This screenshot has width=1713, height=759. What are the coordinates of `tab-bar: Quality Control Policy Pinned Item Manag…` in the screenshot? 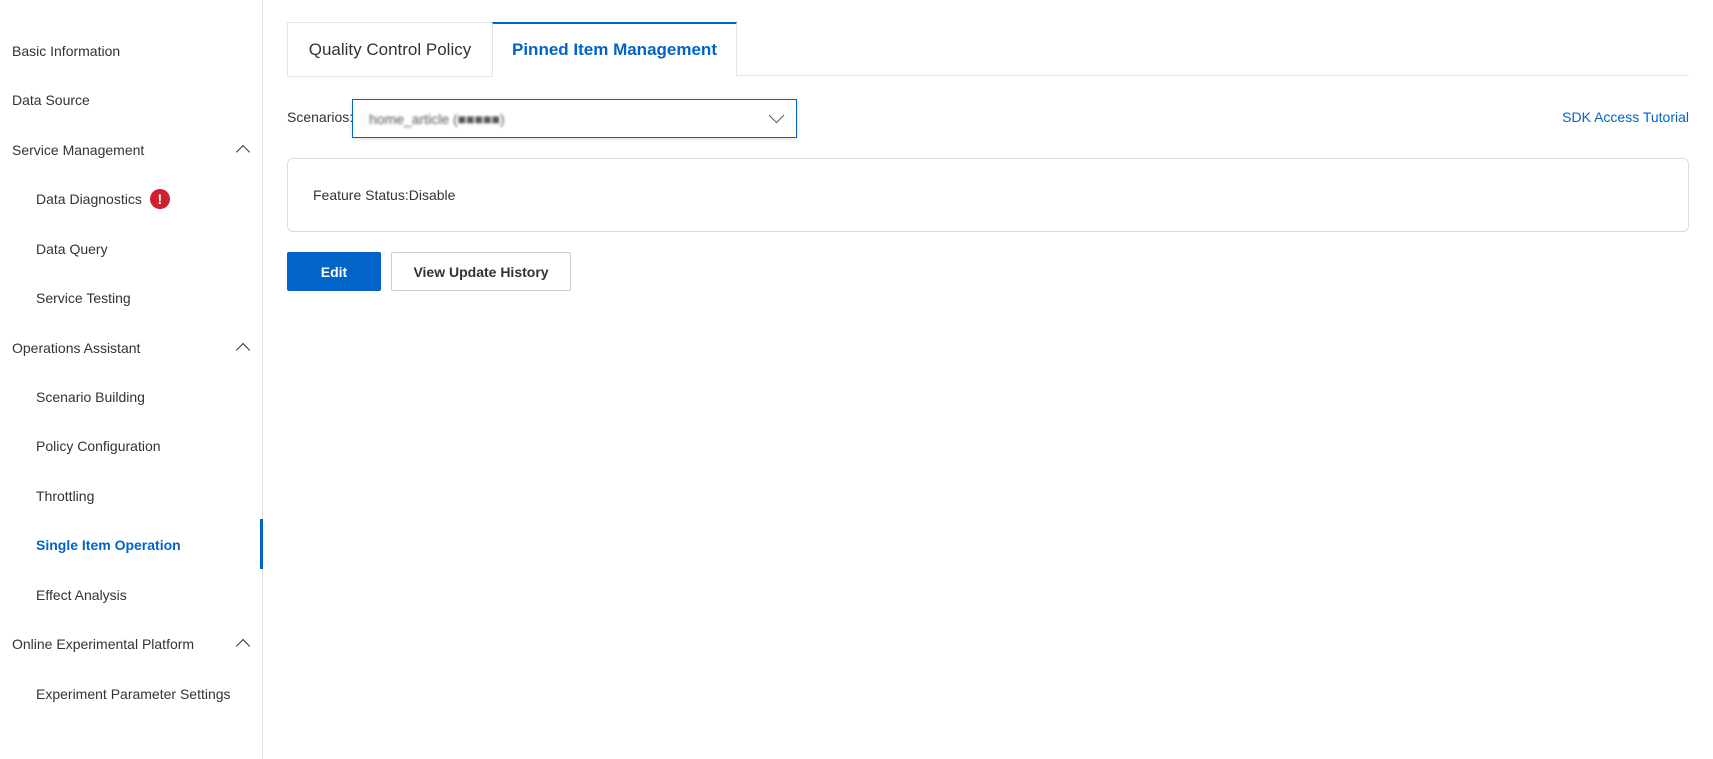 It's located at (988, 49).